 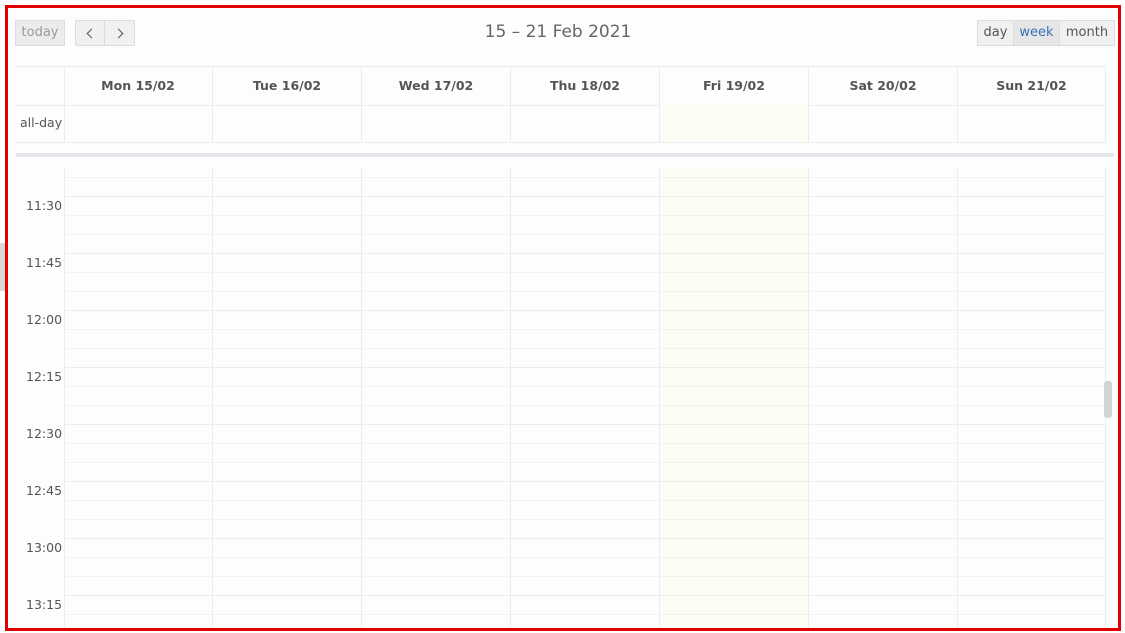 I want to click on today-button: today, so click(x=40, y=33).